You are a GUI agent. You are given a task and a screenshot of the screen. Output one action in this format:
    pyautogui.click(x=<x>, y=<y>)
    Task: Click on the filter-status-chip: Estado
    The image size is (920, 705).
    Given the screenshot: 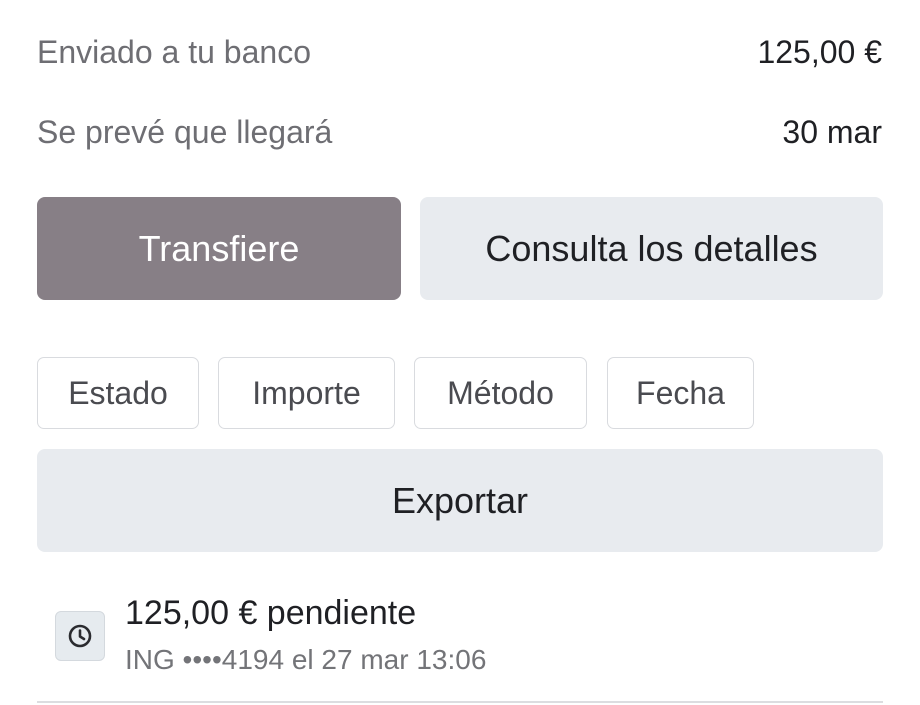 What is the action you would take?
    pyautogui.click(x=118, y=393)
    